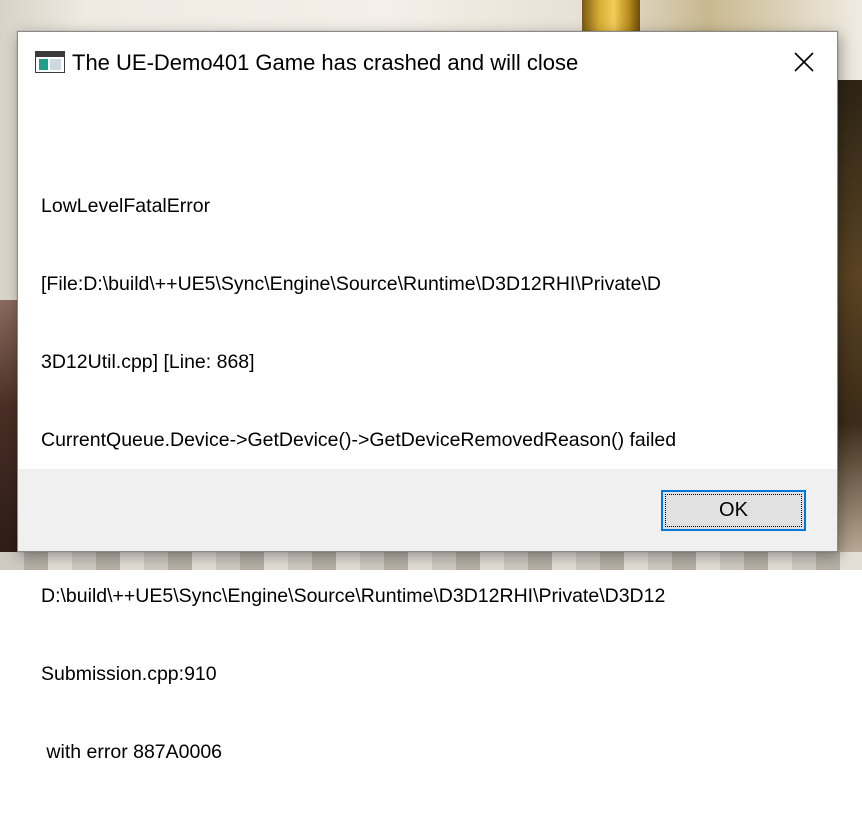  What do you see at coordinates (148, 362) in the screenshot?
I see `error-message-line: 3D12Util.cpp] [Line: 868]` at bounding box center [148, 362].